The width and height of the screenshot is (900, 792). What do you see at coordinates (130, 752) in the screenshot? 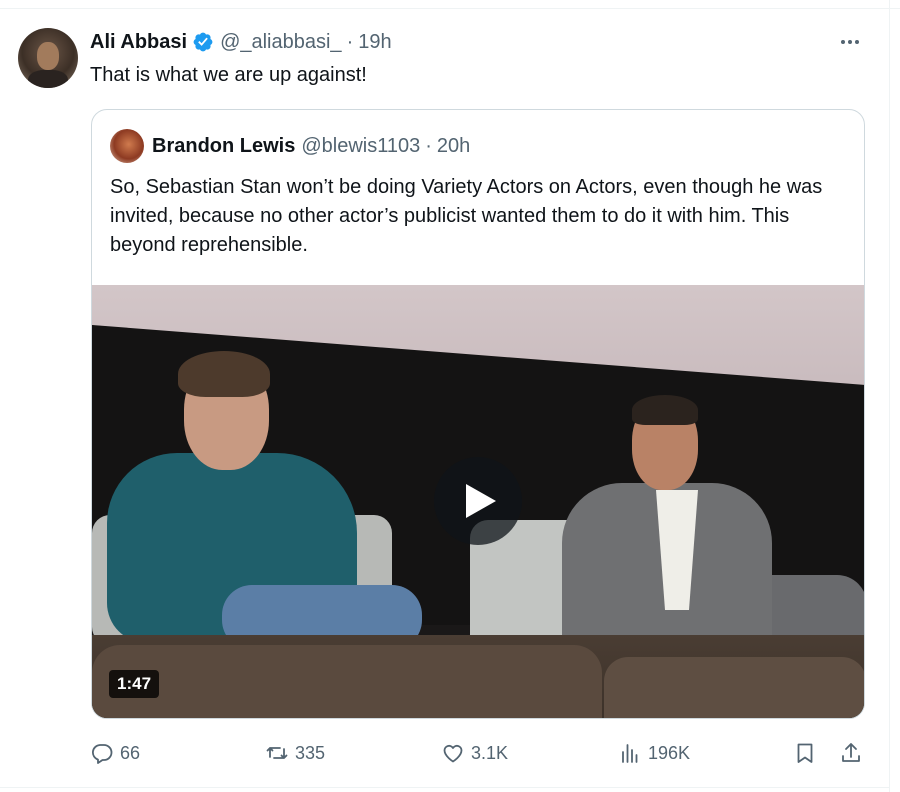
I see `reply-count: 66` at bounding box center [130, 752].